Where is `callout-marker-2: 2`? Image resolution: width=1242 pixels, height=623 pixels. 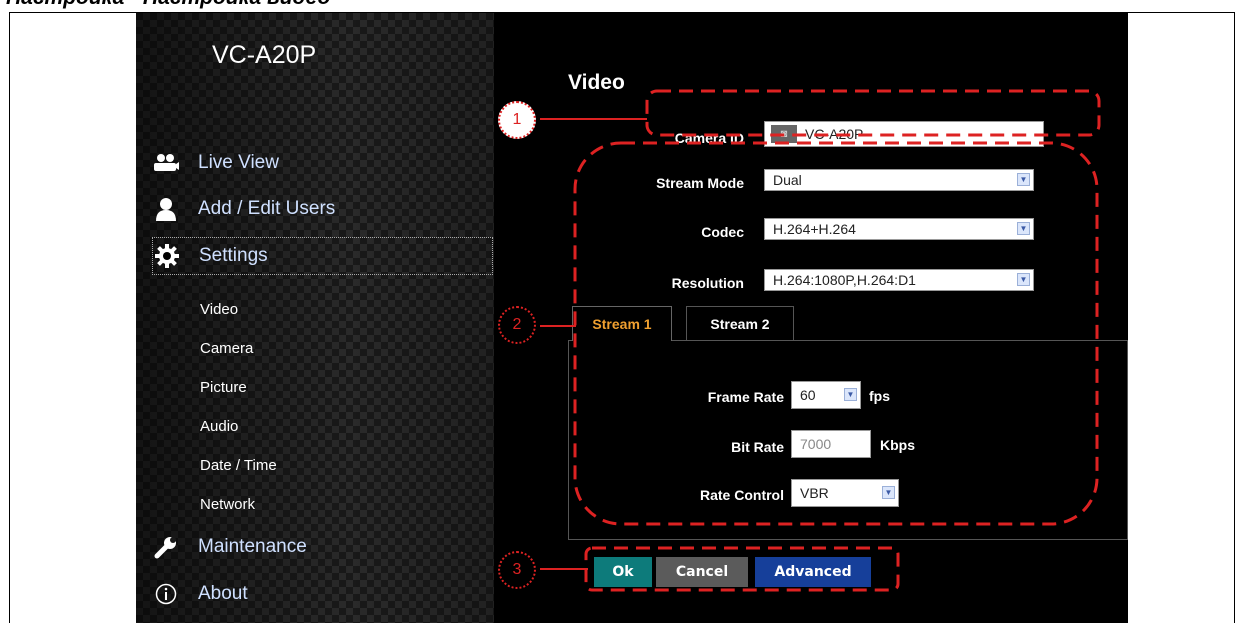 callout-marker-2: 2 is located at coordinates (517, 325).